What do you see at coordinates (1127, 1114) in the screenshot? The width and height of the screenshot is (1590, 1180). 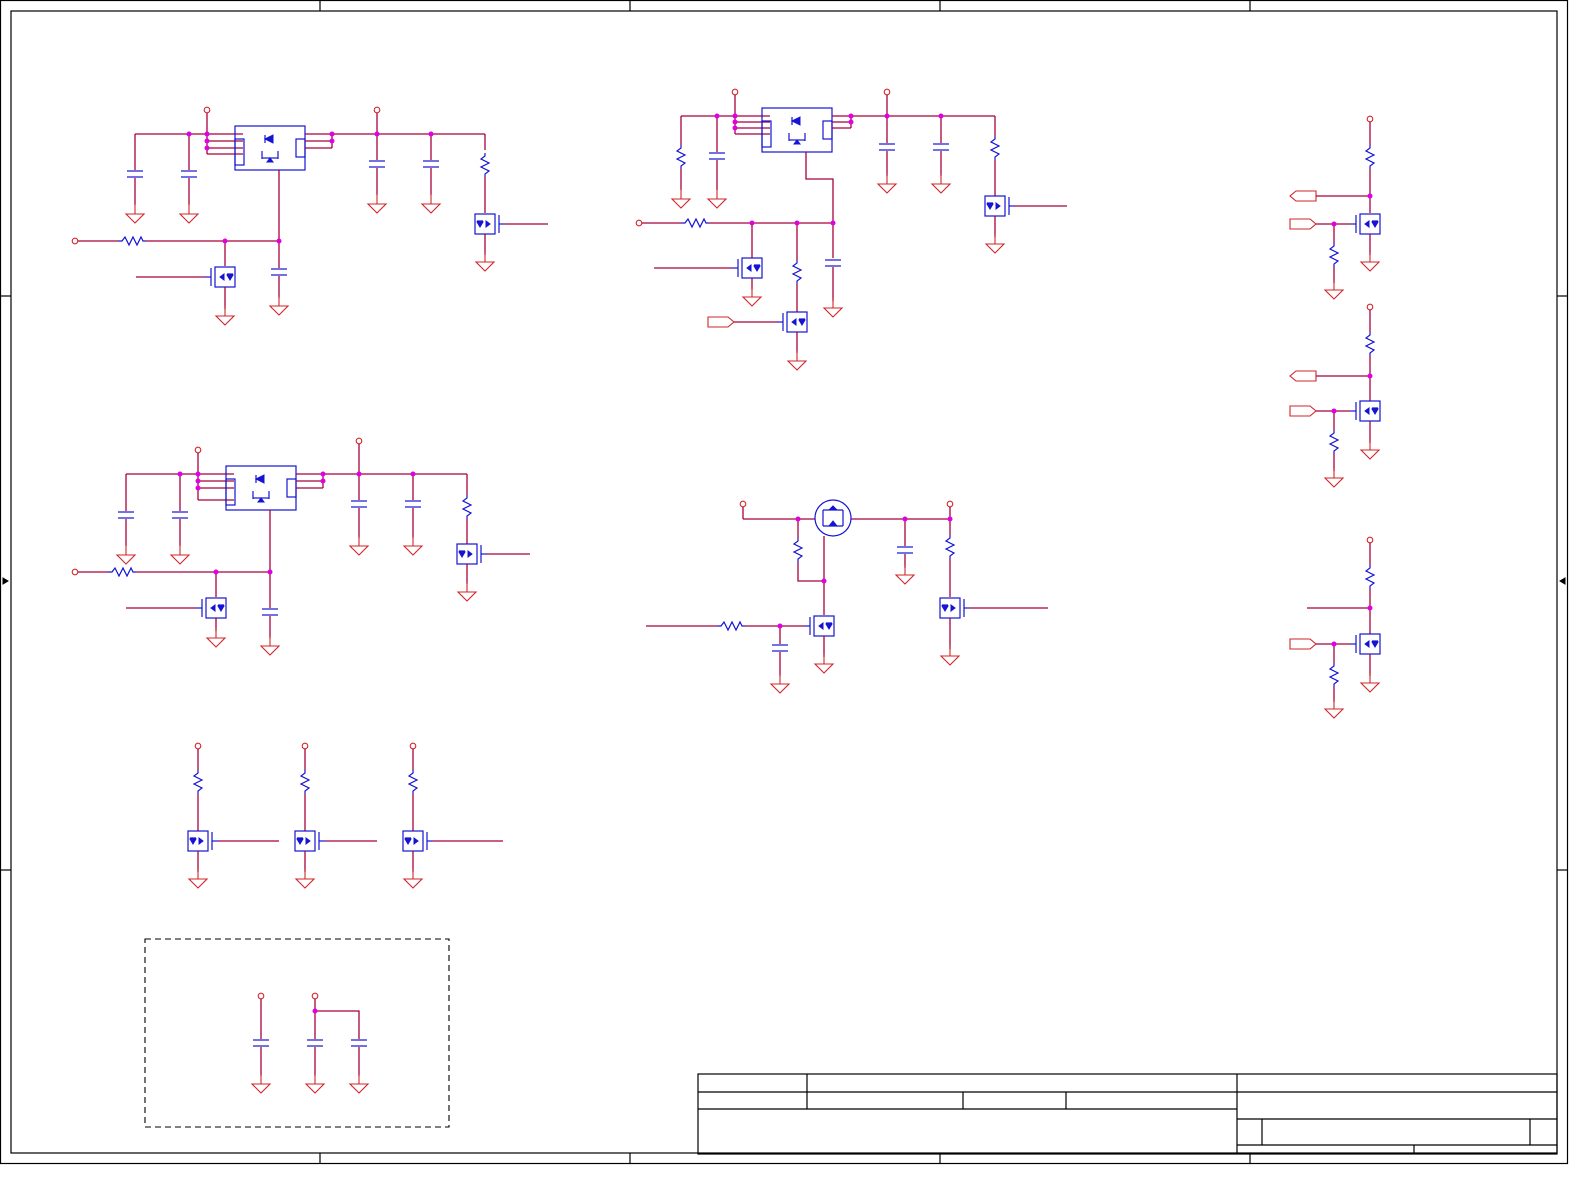 I see `title-block` at bounding box center [1127, 1114].